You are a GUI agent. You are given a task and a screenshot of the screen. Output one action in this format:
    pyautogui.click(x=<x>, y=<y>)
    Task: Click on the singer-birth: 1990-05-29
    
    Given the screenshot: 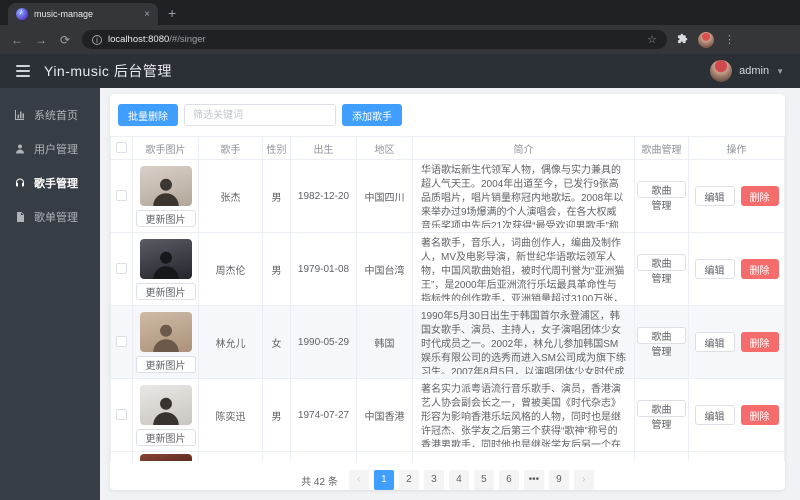 What is the action you would take?
    pyautogui.click(x=323, y=342)
    